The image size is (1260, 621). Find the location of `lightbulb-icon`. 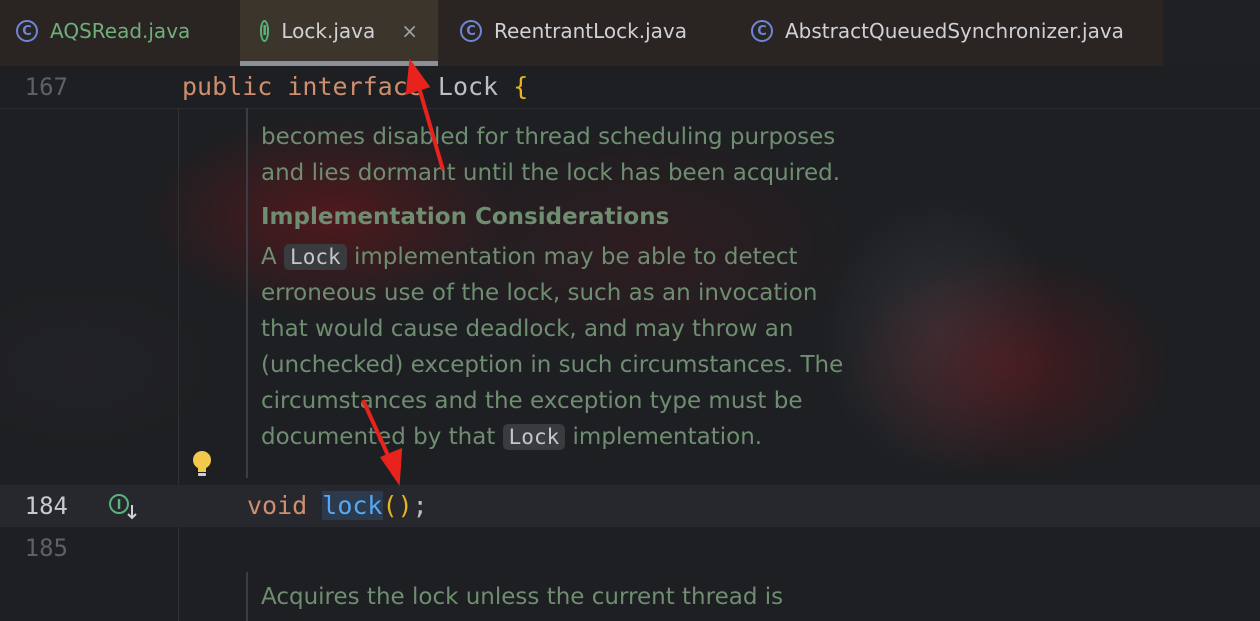

lightbulb-icon is located at coordinates (202, 464).